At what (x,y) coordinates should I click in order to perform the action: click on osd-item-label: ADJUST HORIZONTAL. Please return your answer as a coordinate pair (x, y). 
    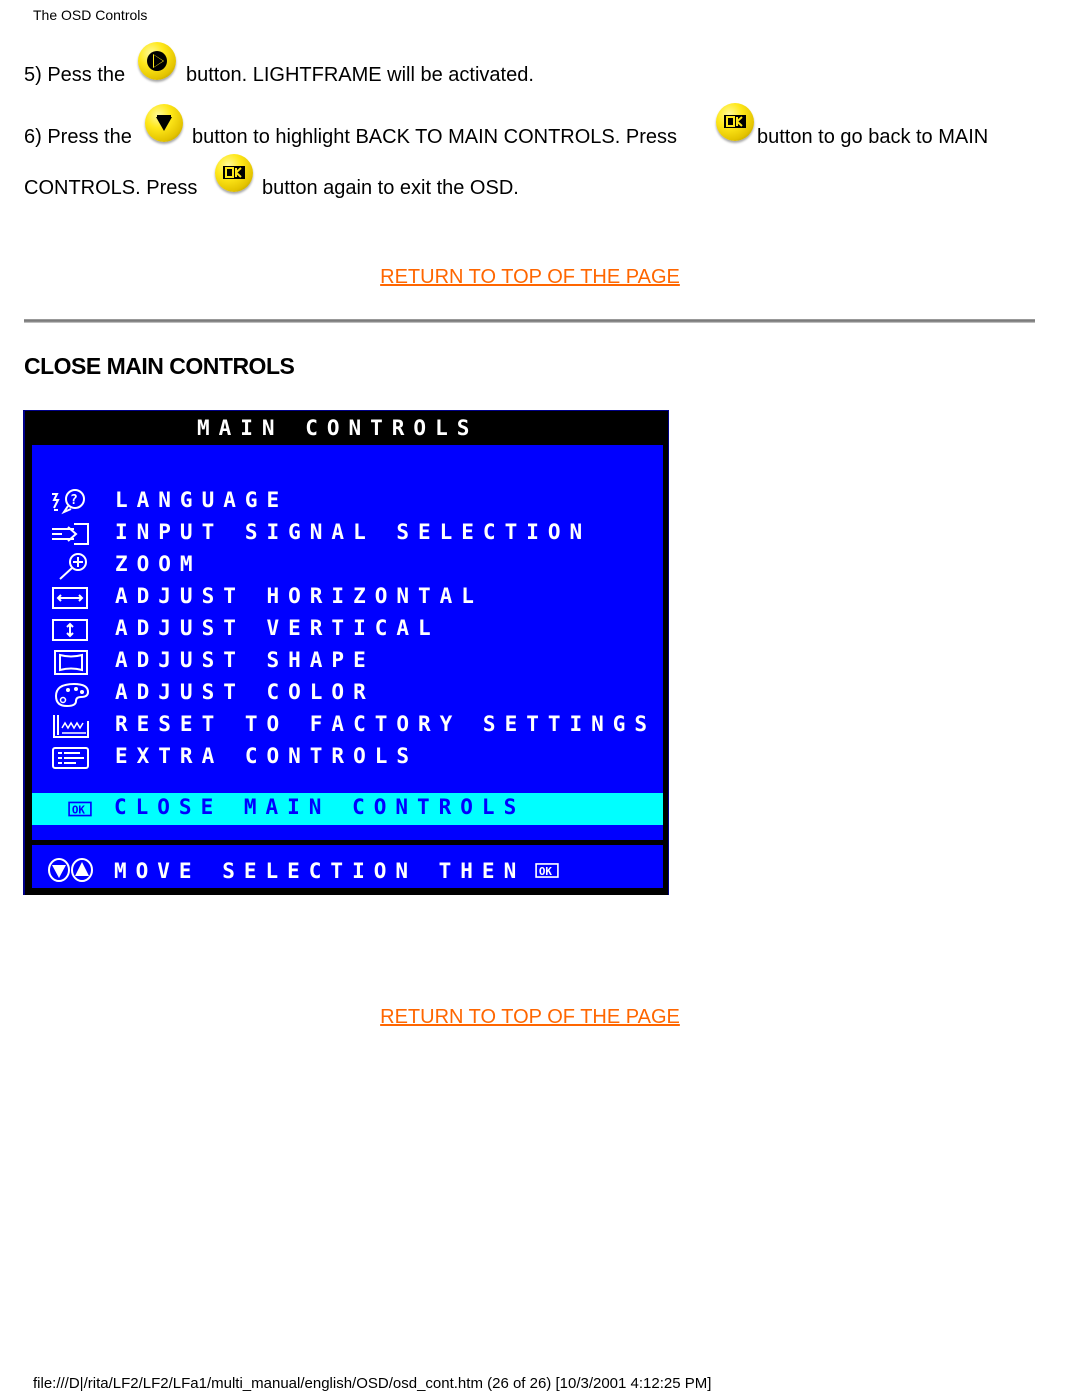
    Looking at the image, I should click on (299, 596).